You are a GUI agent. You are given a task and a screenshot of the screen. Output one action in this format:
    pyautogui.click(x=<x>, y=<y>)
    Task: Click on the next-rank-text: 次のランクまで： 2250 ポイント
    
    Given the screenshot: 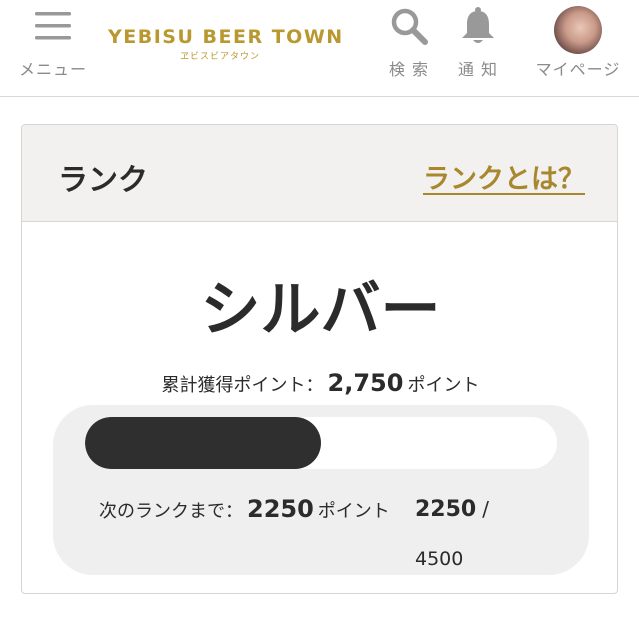 What is the action you would take?
    pyautogui.click(x=249, y=510)
    